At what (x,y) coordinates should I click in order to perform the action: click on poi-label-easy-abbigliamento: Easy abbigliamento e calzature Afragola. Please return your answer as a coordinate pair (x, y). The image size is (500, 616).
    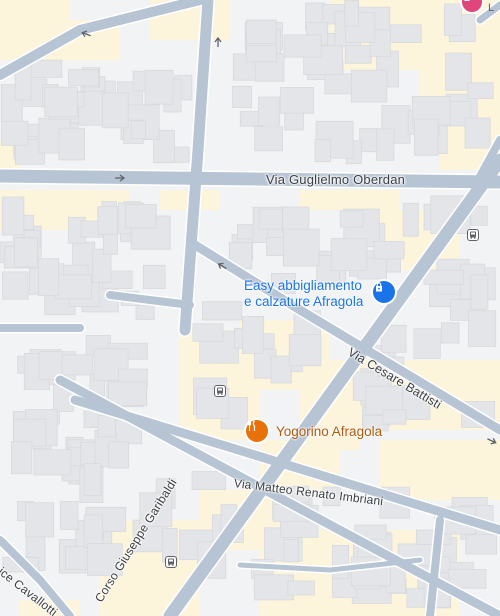
    Looking at the image, I should click on (303, 294).